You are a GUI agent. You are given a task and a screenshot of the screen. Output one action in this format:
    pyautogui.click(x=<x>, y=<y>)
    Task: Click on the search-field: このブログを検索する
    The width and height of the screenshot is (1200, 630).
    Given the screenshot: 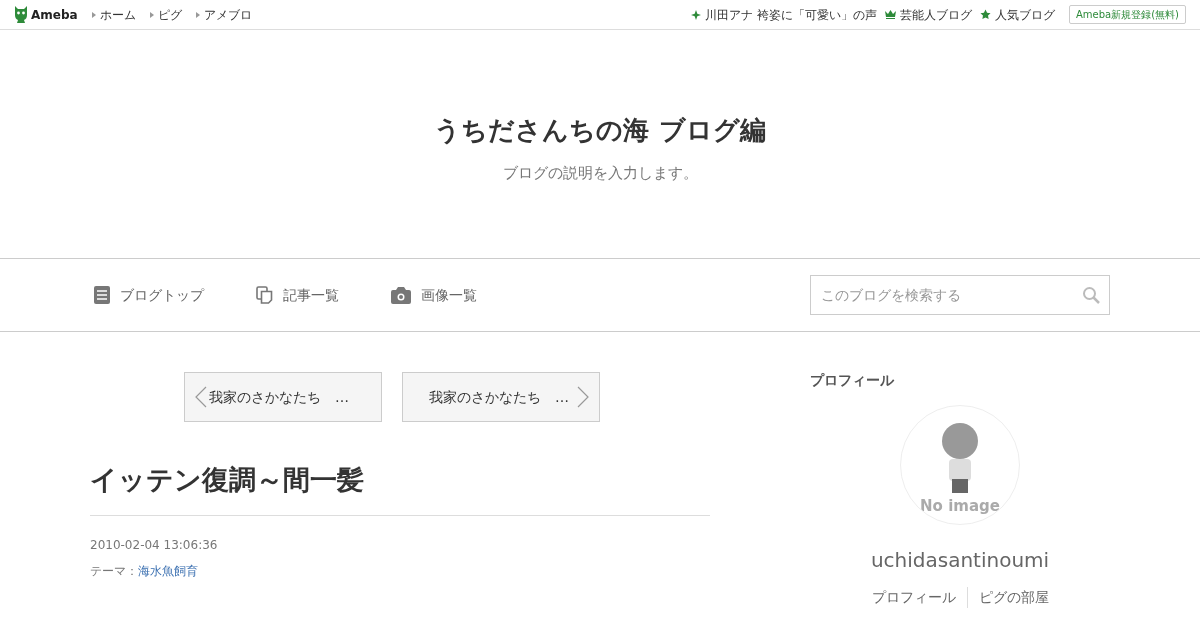 What is the action you would take?
    pyautogui.click(x=960, y=295)
    